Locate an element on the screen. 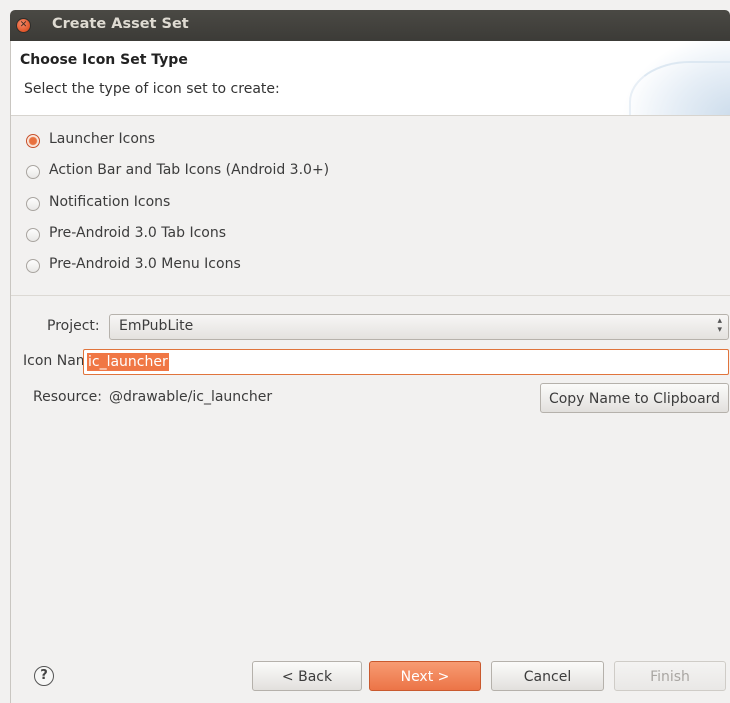  close-icon: ✕ is located at coordinates (23, 25).